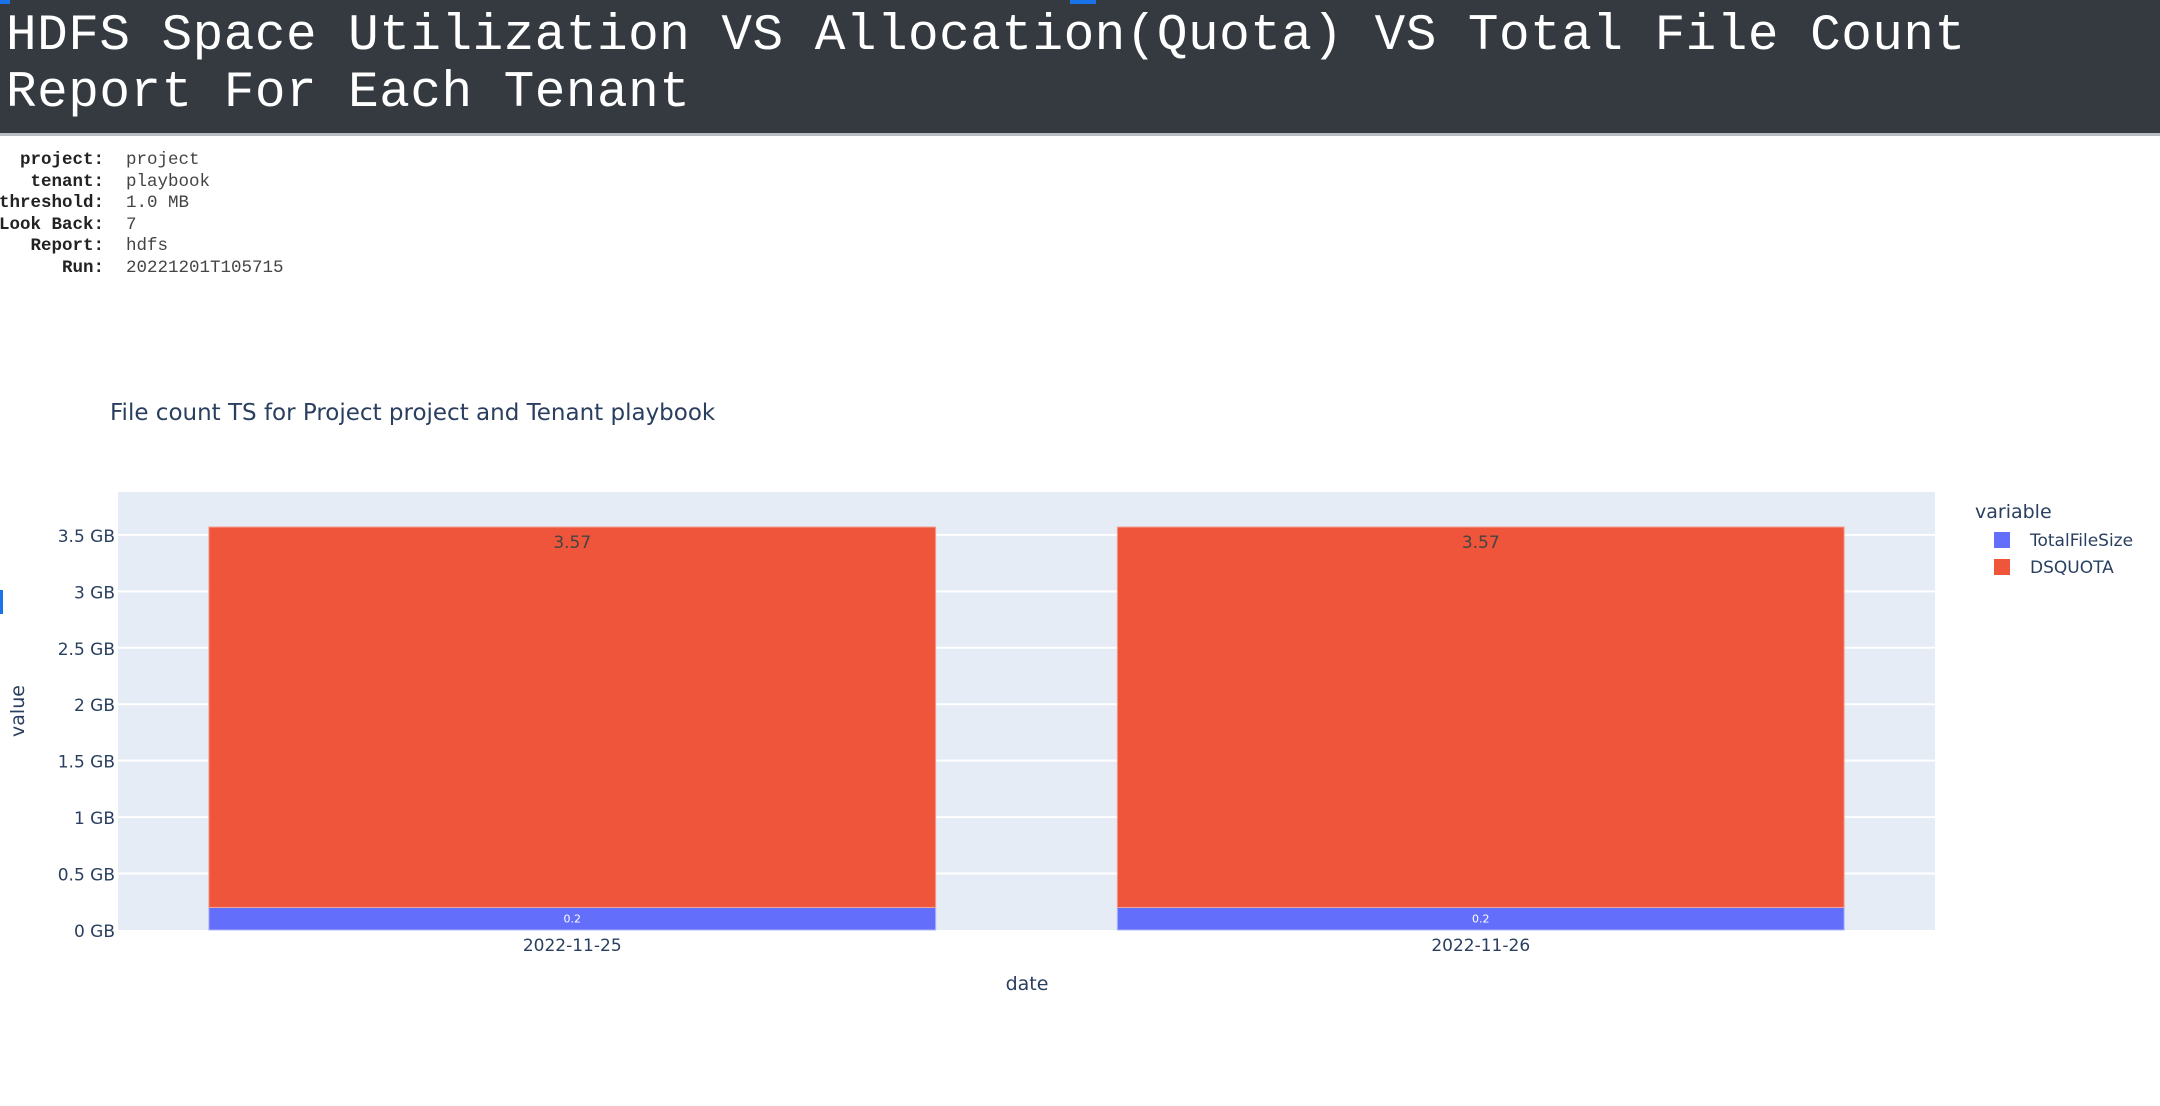  I want to click on y-tick-label: 2.5 GB, so click(86, 650).